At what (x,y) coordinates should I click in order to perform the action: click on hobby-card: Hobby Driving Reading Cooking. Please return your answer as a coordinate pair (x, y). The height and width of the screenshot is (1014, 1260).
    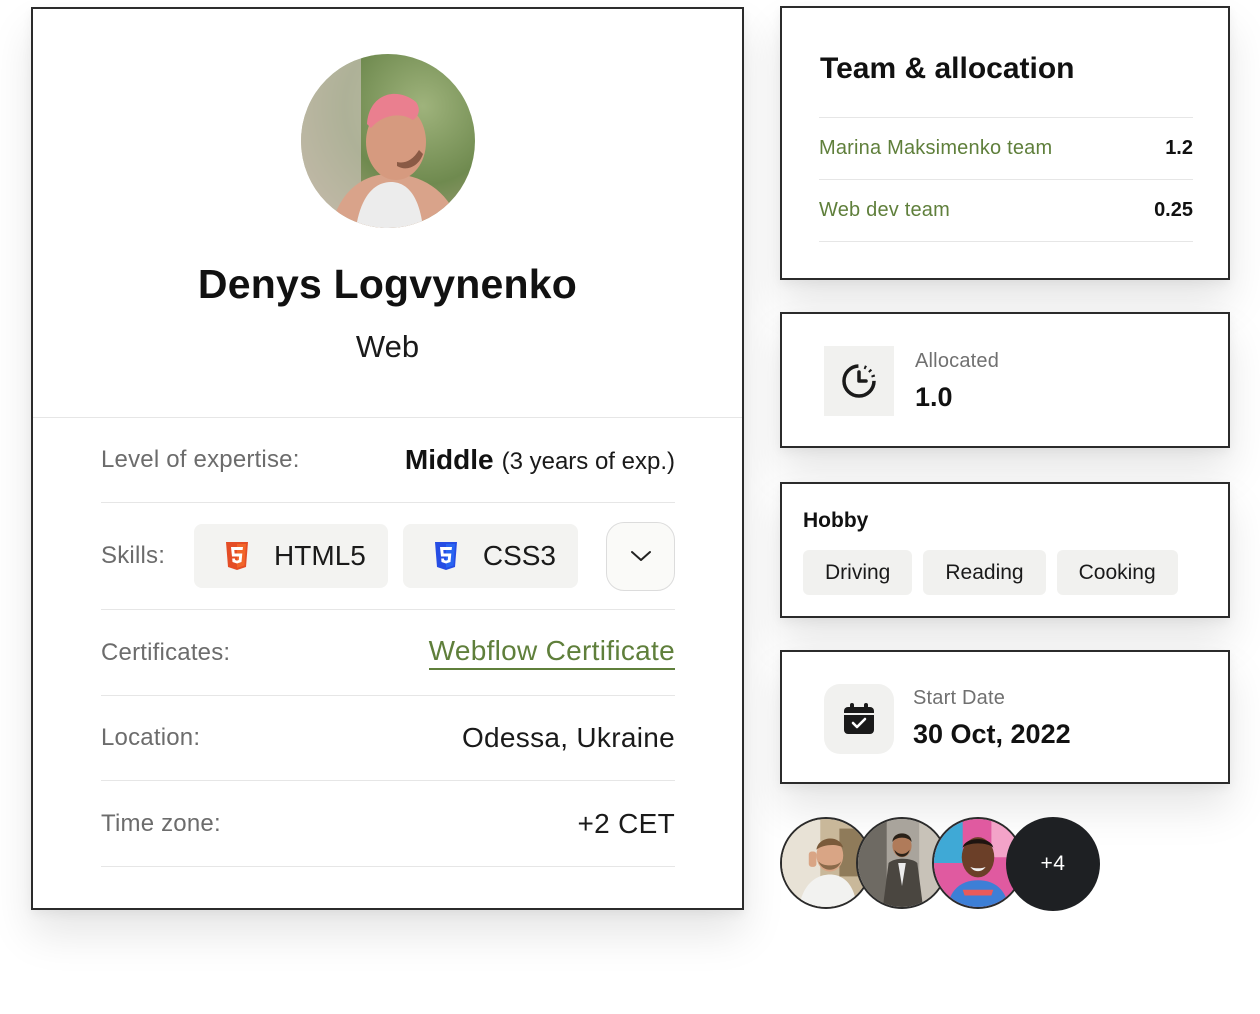
    Looking at the image, I should click on (1005, 550).